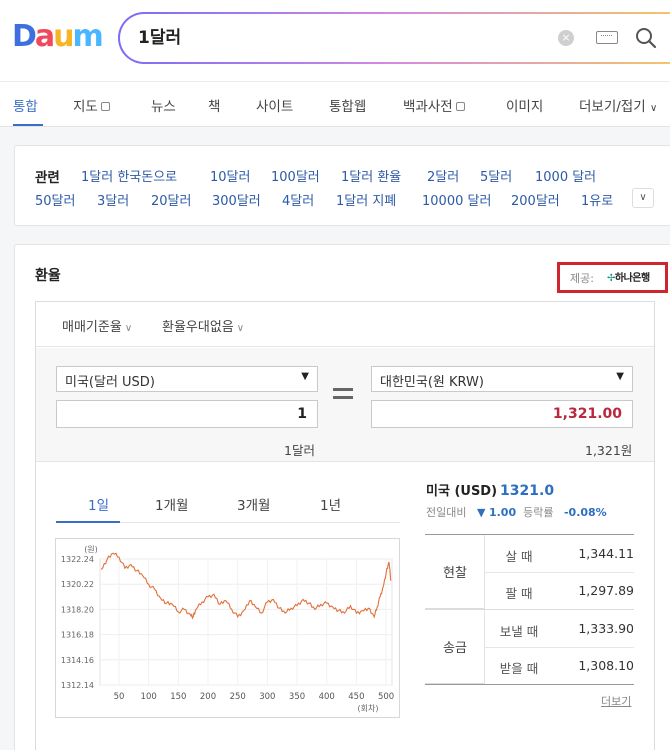  I want to click on keyboard-icon, so click(607, 37).